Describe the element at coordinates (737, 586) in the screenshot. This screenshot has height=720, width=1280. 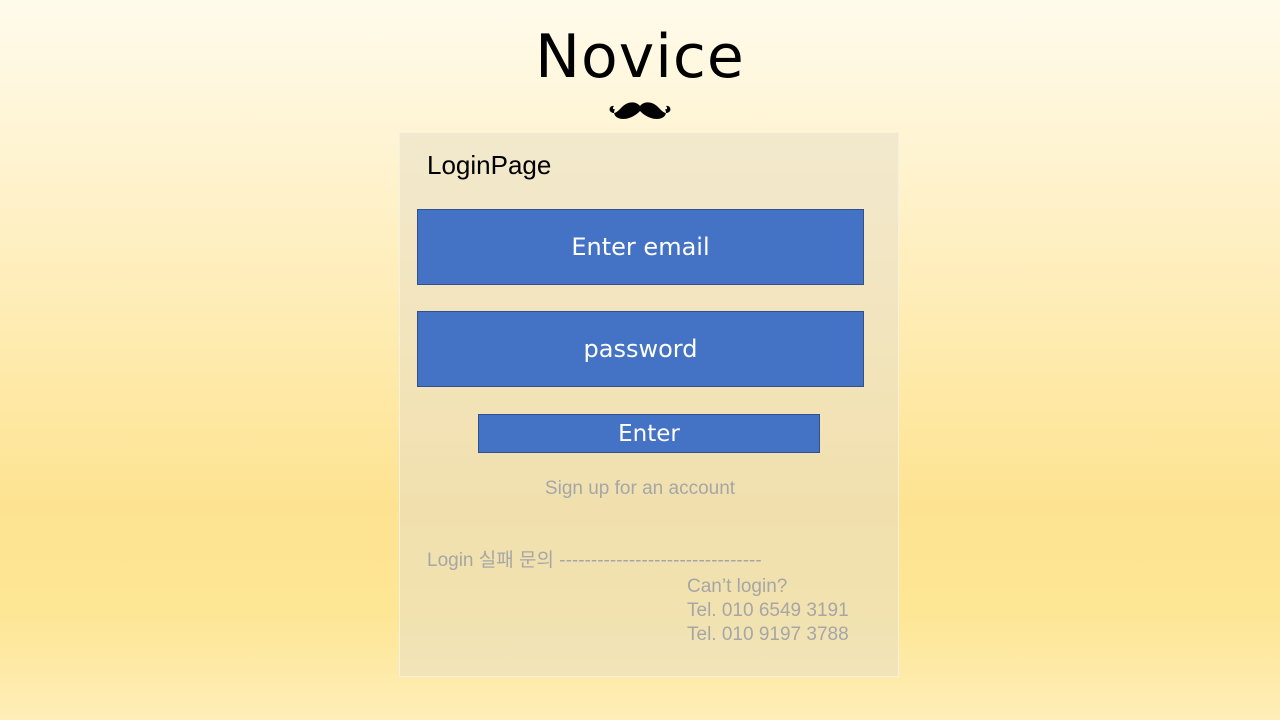
I see `cant-login-text: Can’t login?` at that location.